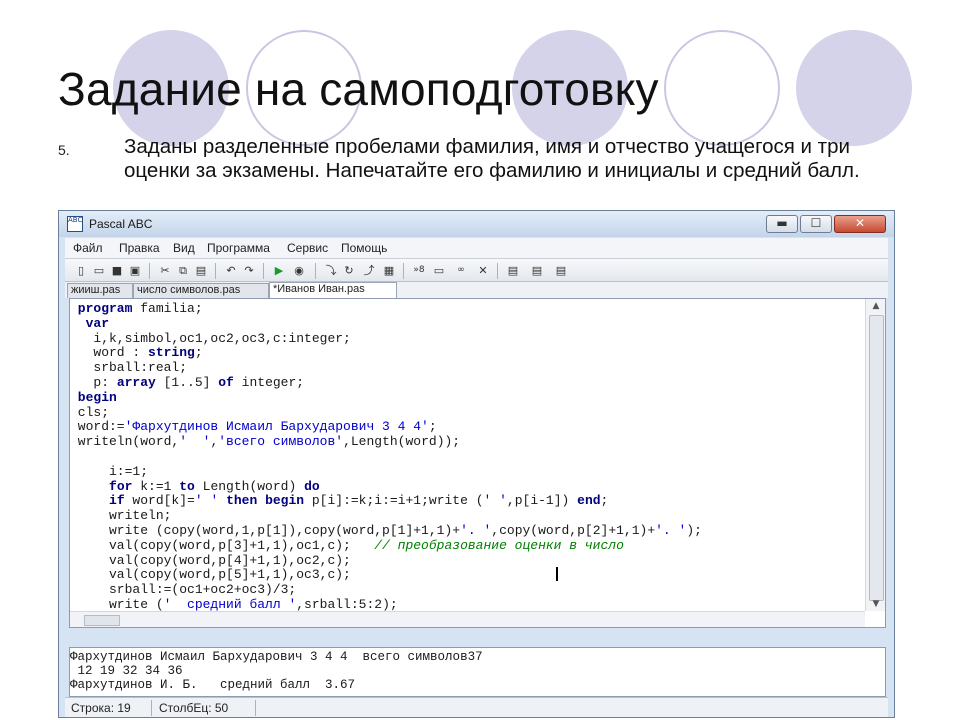 The height and width of the screenshot is (720, 960). What do you see at coordinates (230, 604) in the screenshot?
I see `code-token: ' средний балл '` at bounding box center [230, 604].